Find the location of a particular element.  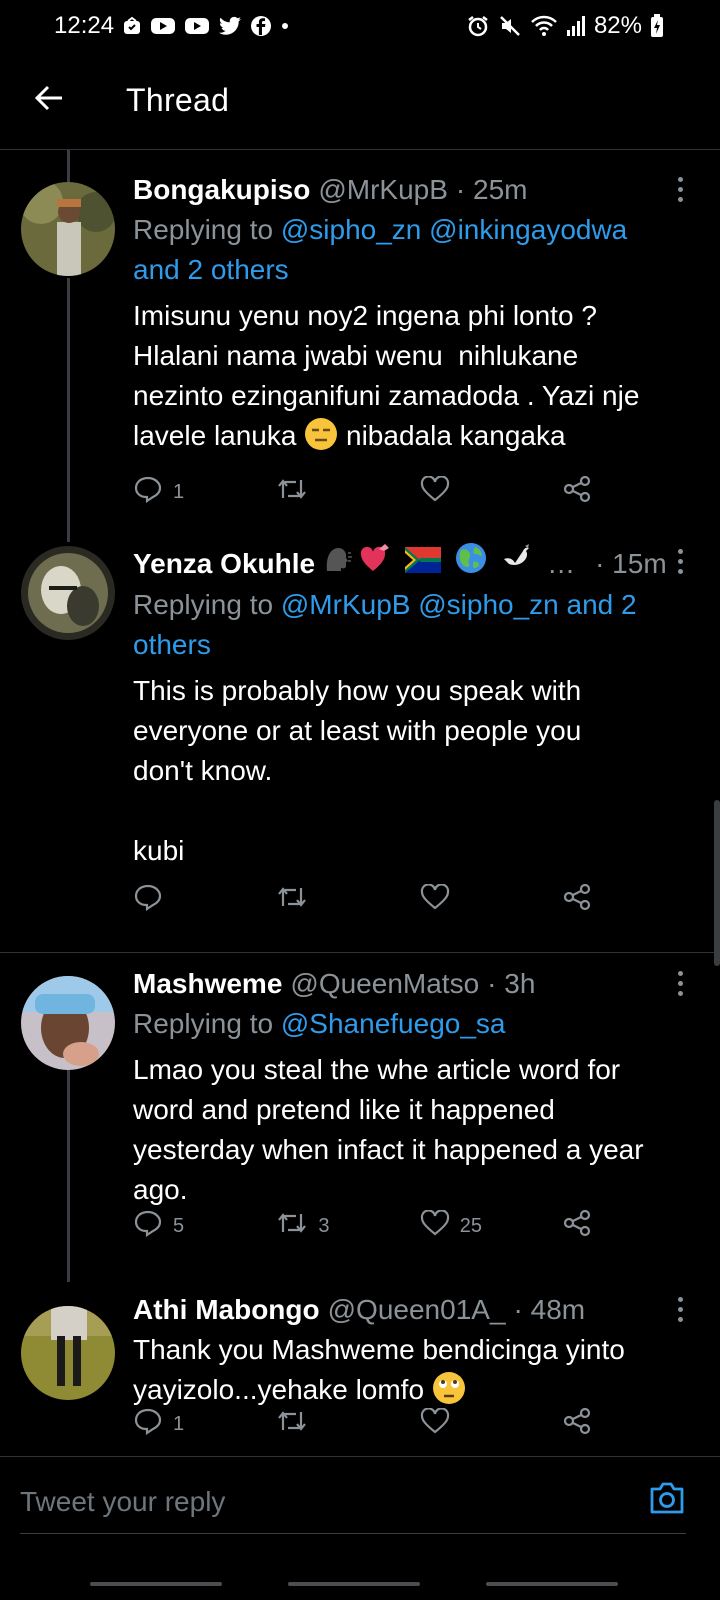

tweet-text-tail: nibadala kangaka is located at coordinates (452, 435).